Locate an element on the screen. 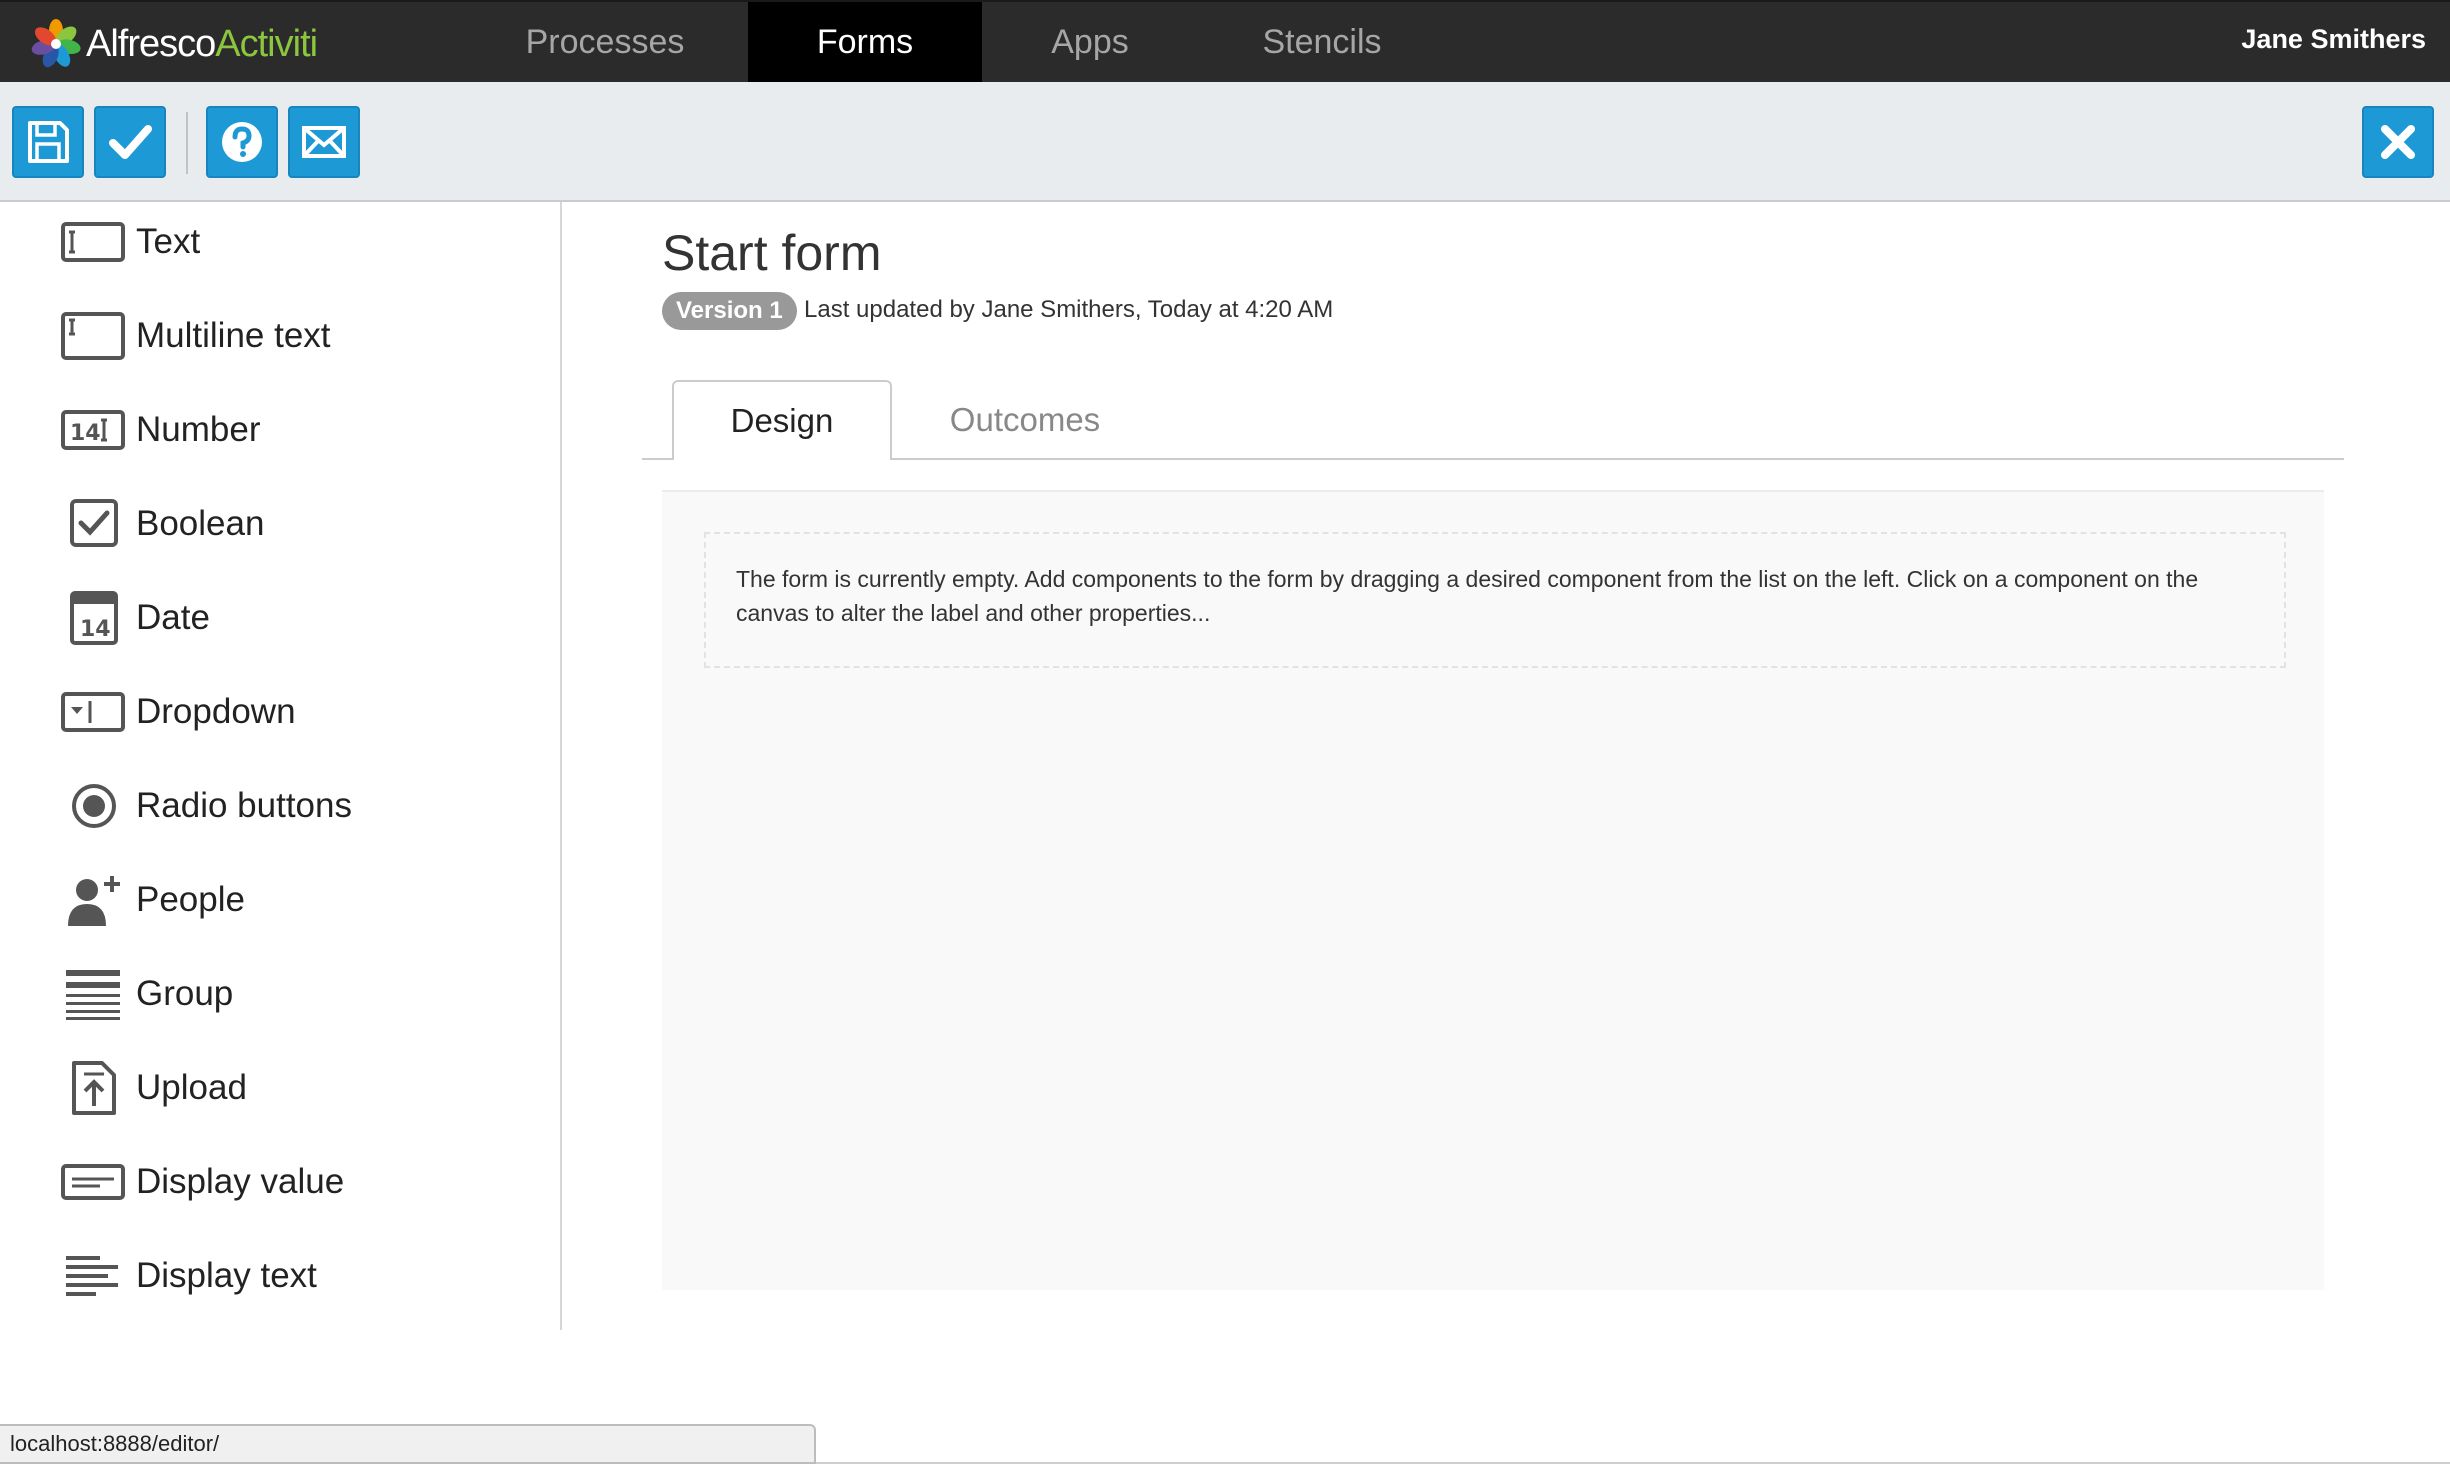 The width and height of the screenshot is (2450, 1466). editor-toolbar is located at coordinates (1225, 142).